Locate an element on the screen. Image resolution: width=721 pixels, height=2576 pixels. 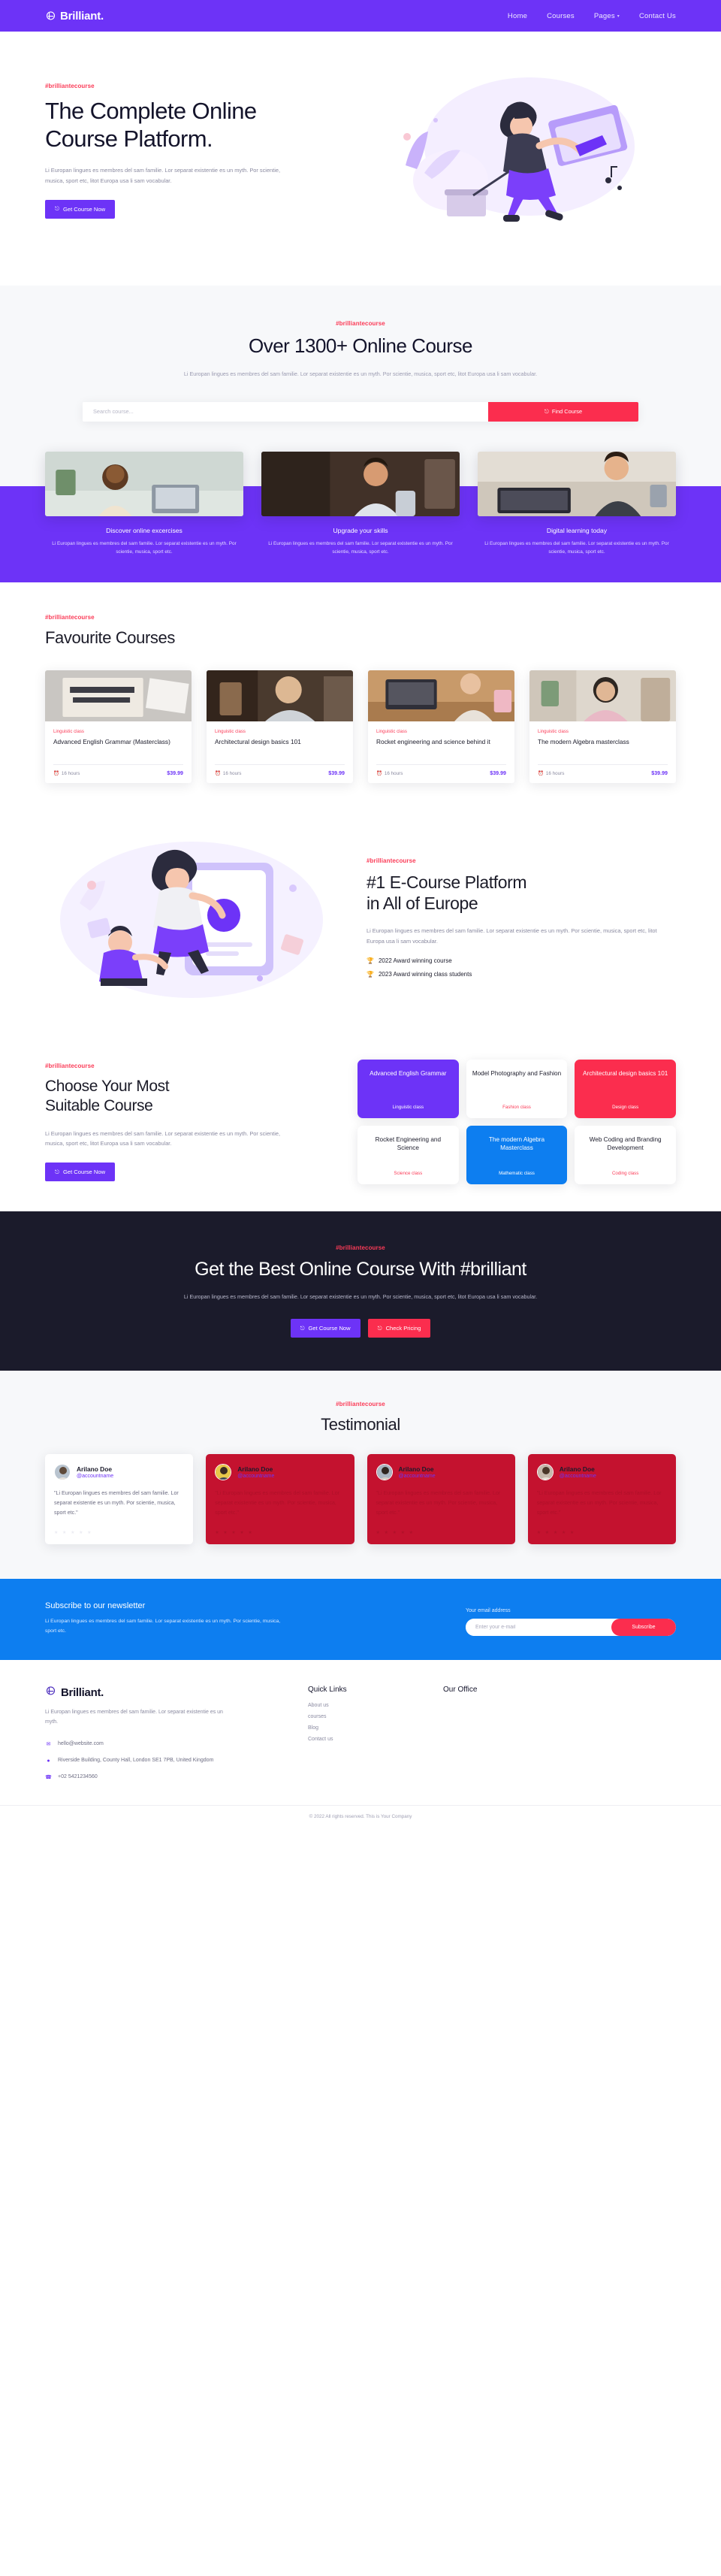
nav-link-pages: Pages ▾ is located at coordinates (607, 16).